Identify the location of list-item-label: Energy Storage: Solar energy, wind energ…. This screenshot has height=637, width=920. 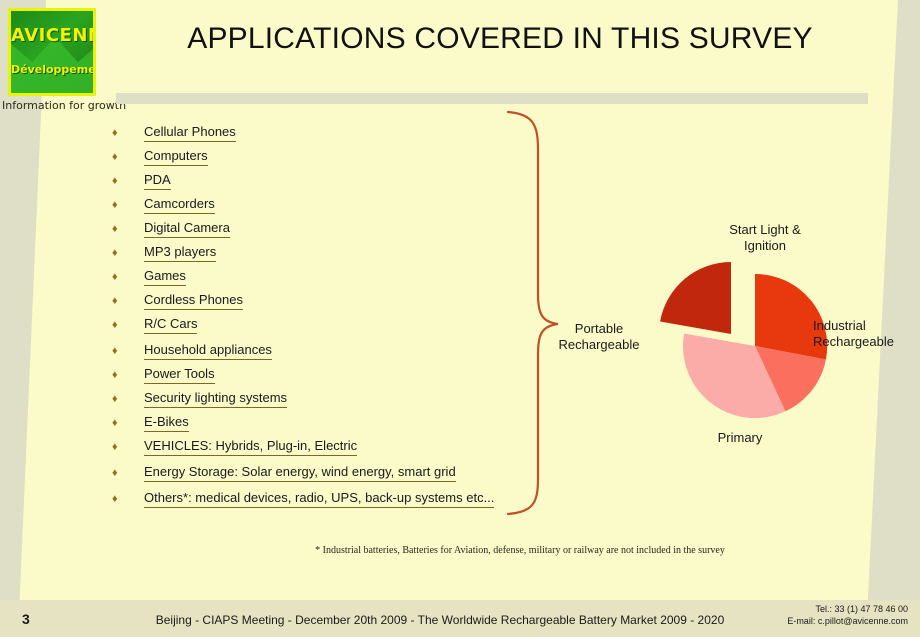
(300, 473).